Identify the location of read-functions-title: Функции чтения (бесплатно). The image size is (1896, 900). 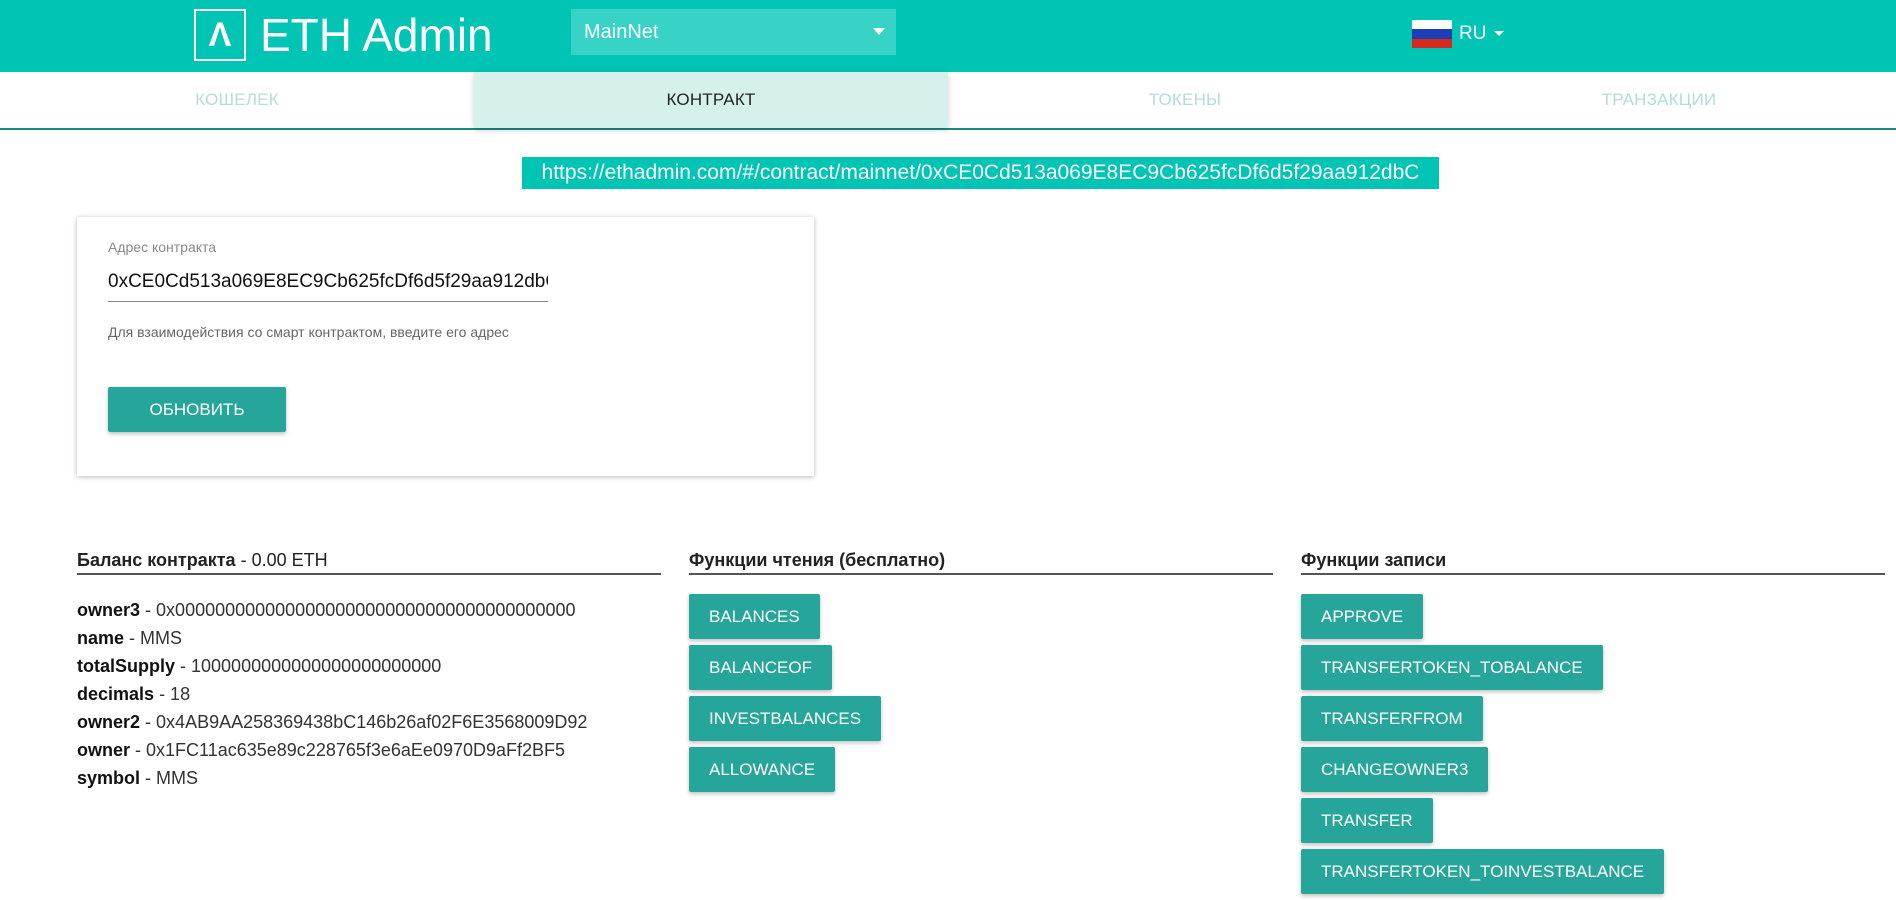
(817, 560).